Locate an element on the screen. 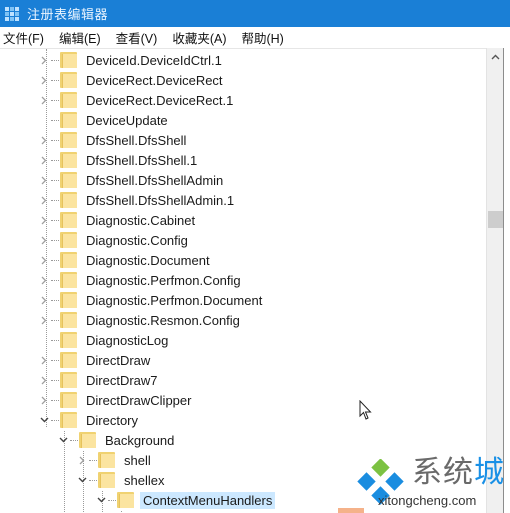 This screenshot has height=513, width=510. menu-view: 查看(V) is located at coordinates (137, 37).